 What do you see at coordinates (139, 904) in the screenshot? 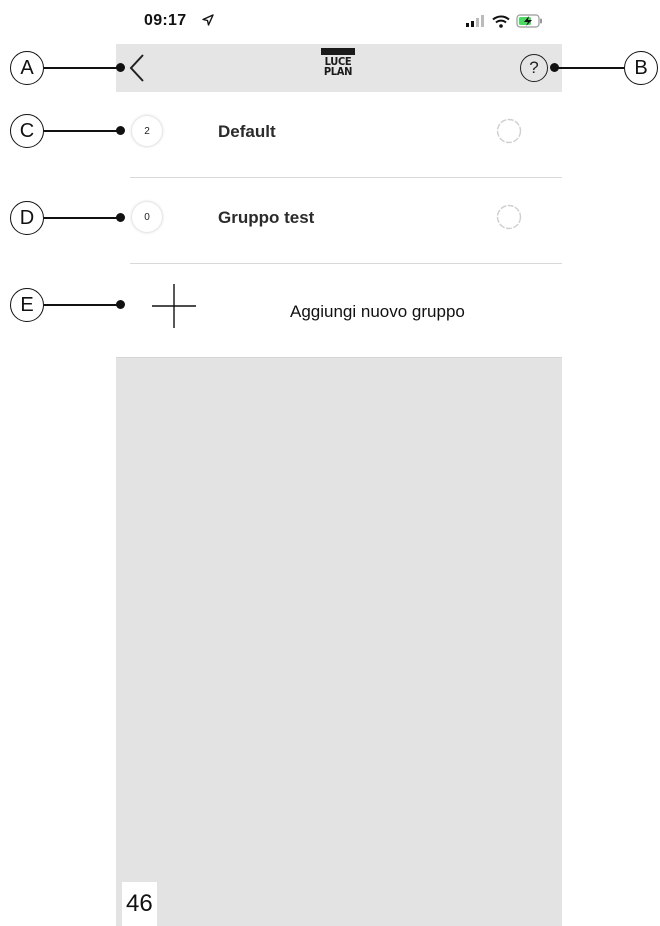
I see `page-number: 46` at bounding box center [139, 904].